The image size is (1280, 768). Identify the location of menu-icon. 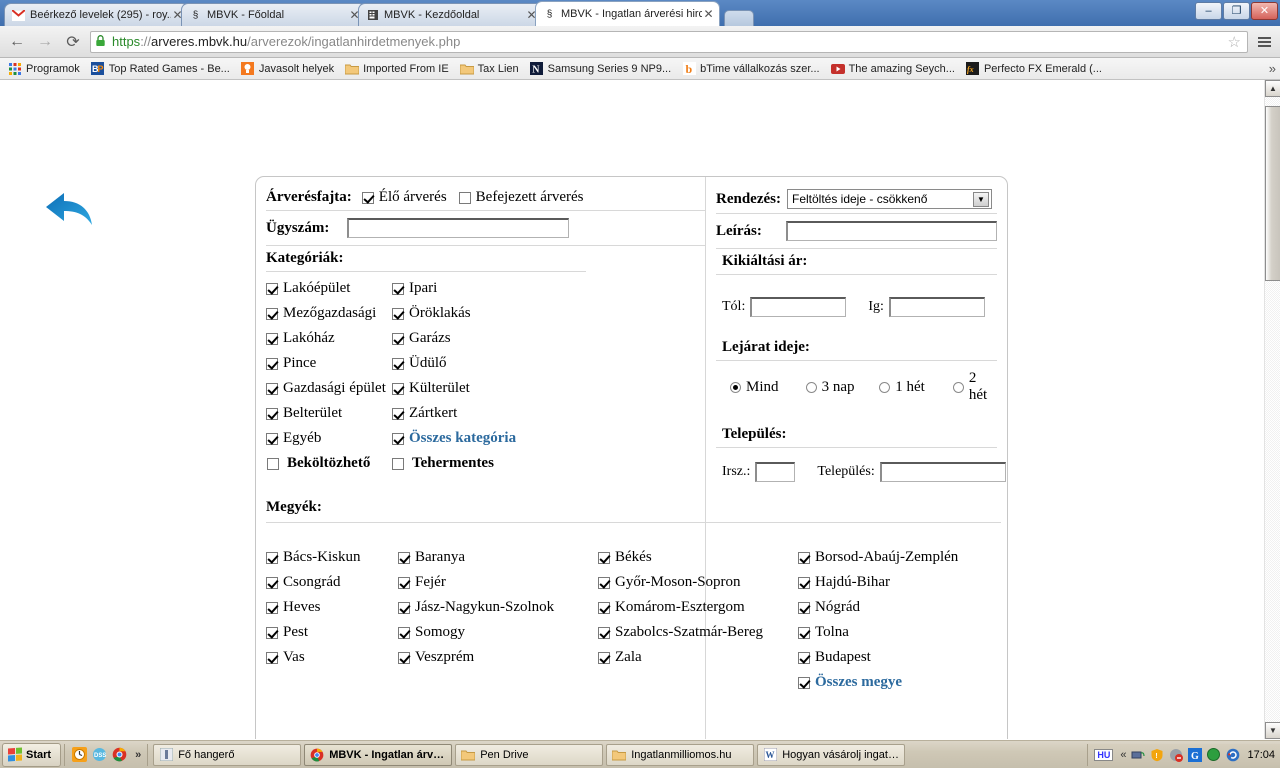
(1264, 41).